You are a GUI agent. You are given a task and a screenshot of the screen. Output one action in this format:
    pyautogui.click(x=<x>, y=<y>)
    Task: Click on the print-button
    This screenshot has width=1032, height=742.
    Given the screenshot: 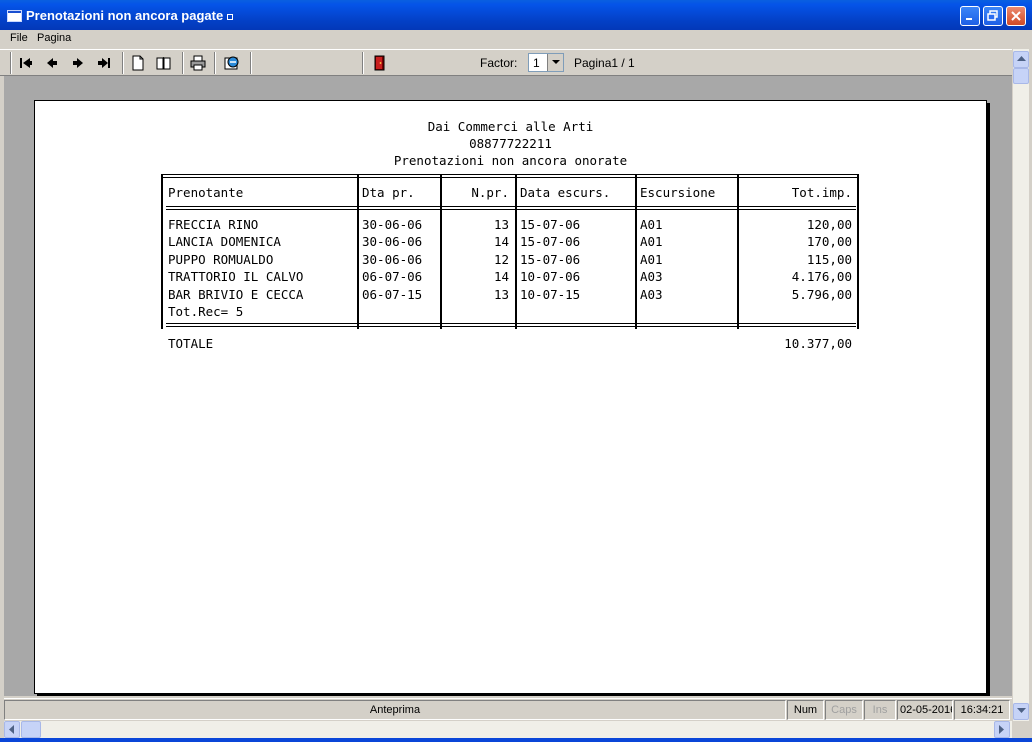 What is the action you would take?
    pyautogui.click(x=198, y=63)
    